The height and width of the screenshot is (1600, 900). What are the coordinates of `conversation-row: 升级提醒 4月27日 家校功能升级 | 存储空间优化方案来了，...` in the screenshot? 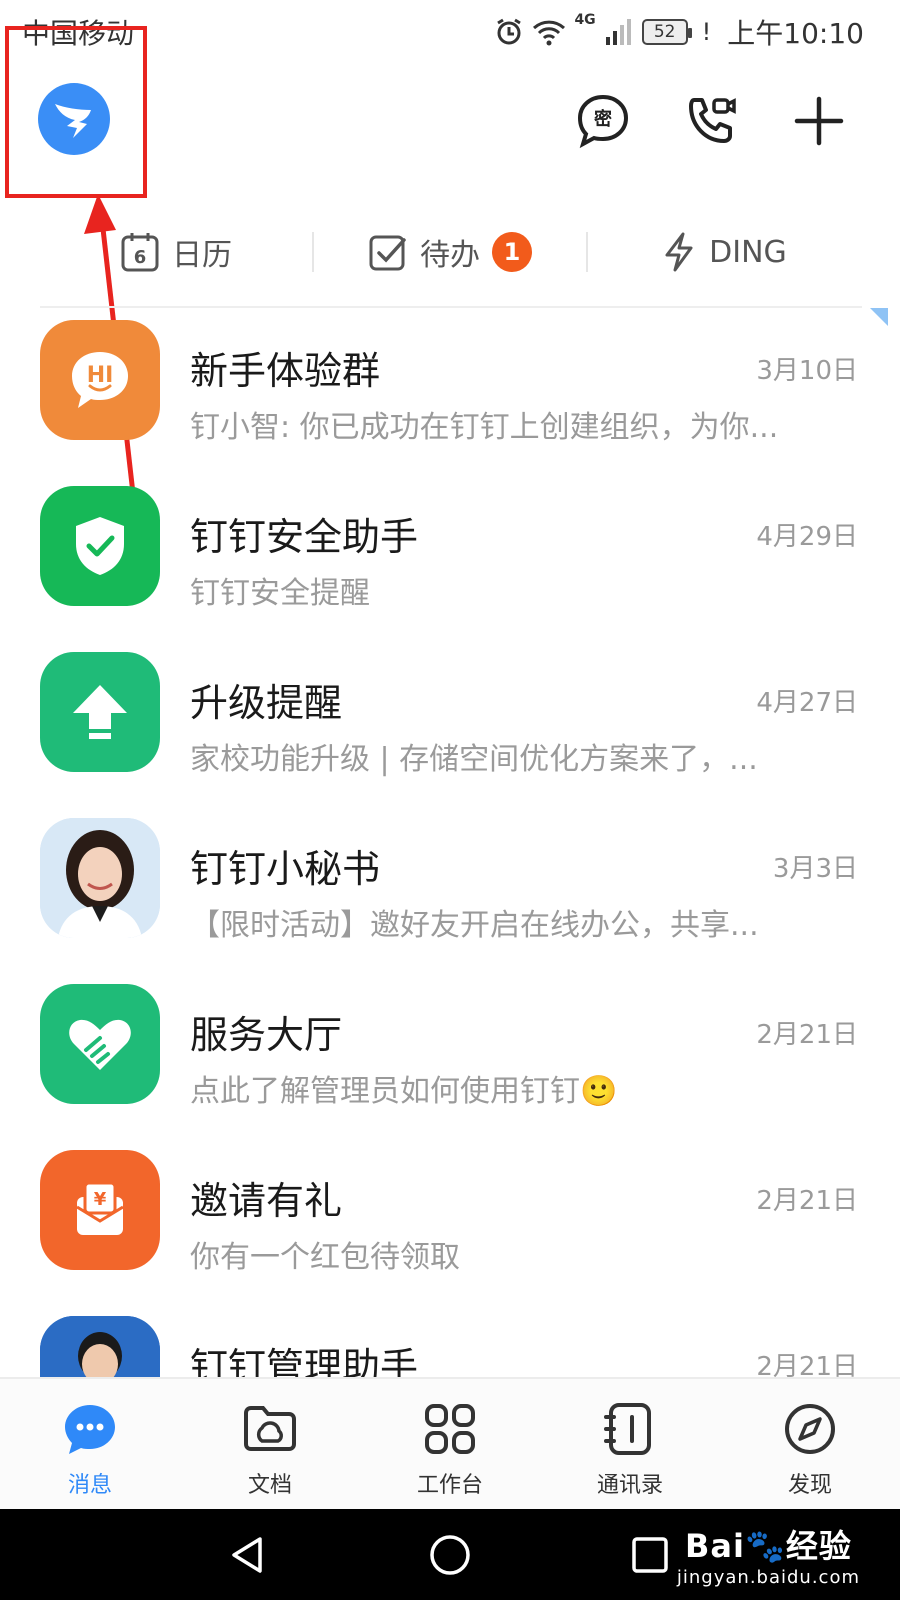 It's located at (450, 735).